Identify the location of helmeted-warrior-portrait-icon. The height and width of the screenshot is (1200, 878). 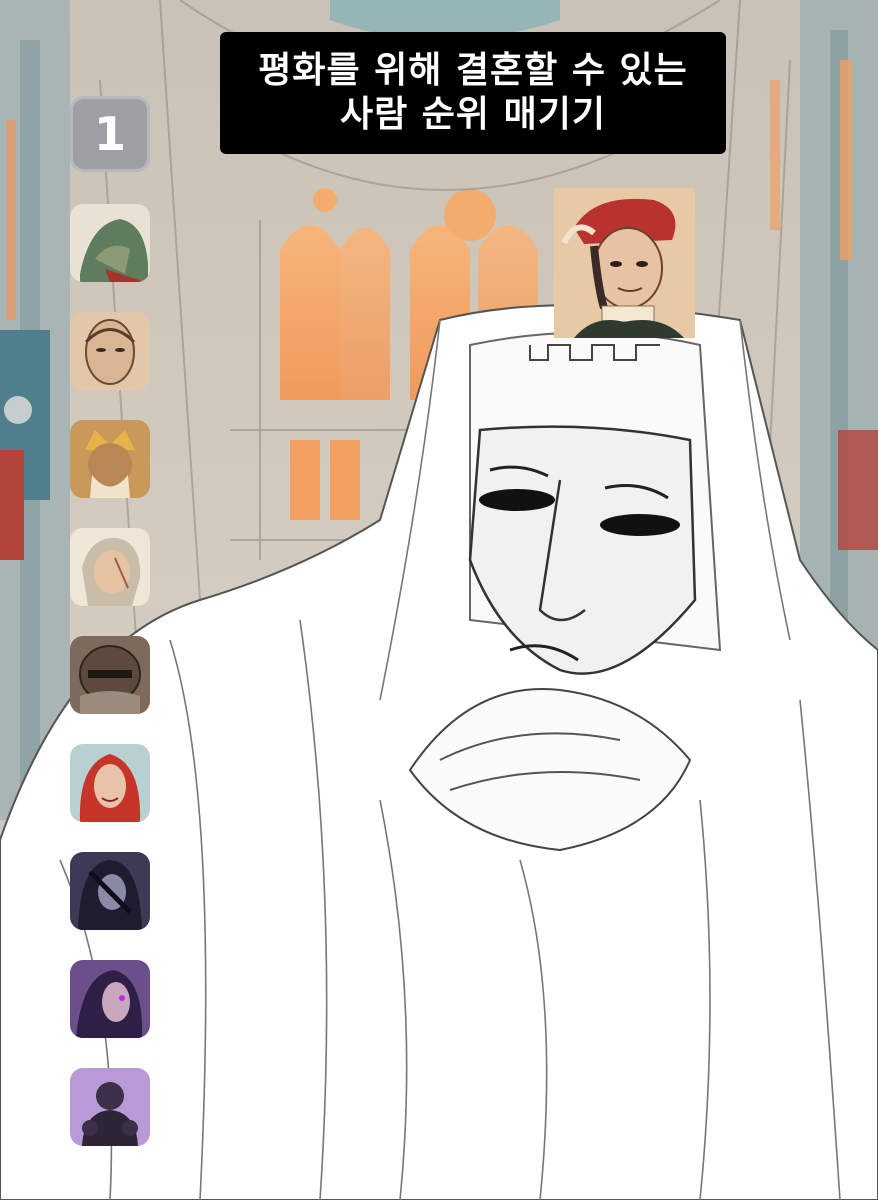
(110, 675).